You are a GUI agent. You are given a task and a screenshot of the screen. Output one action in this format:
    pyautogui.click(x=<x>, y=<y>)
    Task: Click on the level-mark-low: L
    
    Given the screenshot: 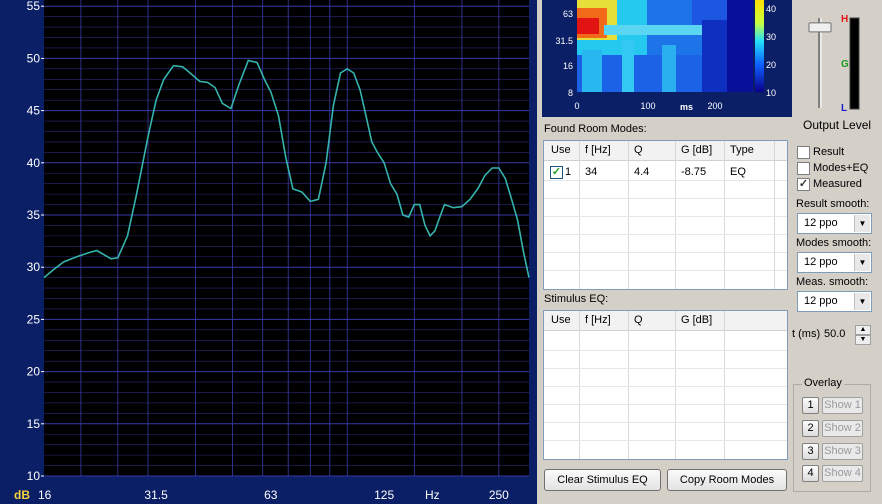 What is the action you would take?
    pyautogui.click(x=844, y=108)
    